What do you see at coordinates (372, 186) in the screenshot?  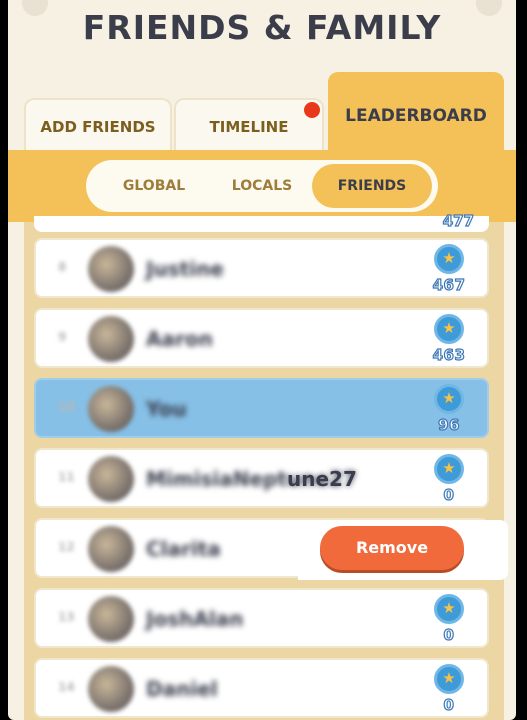 I see `segment-friends: FRIENDS` at bounding box center [372, 186].